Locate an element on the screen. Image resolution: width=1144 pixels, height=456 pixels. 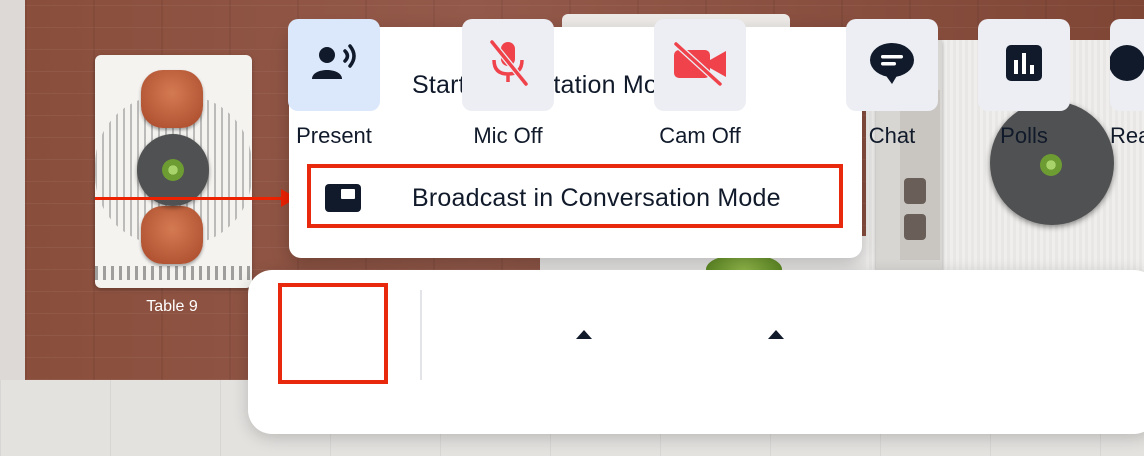
reactions-tile is located at coordinates (1127, 65).